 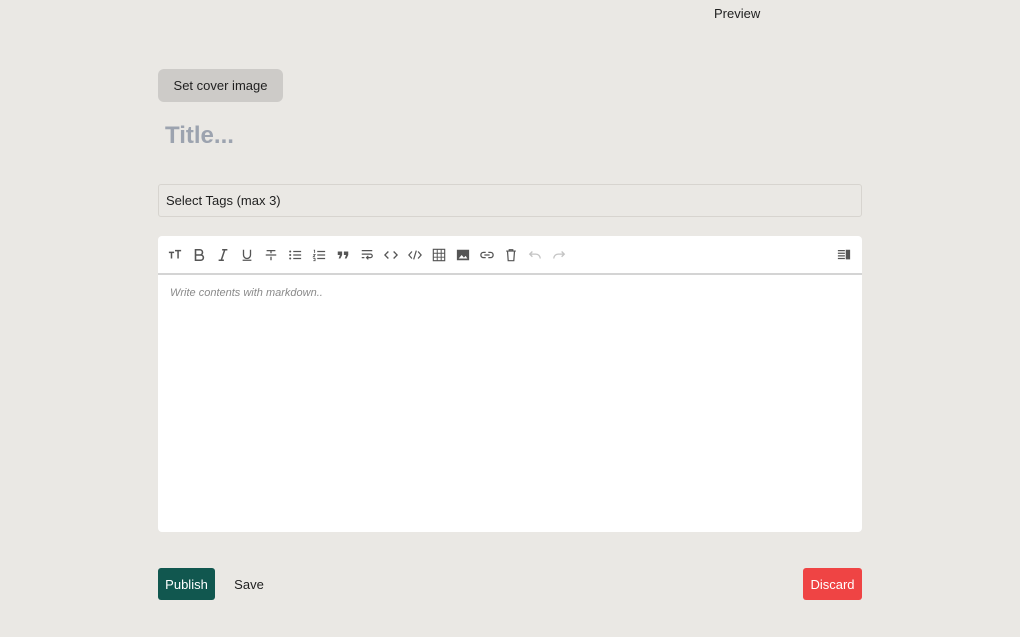 I want to click on publish-button: Publish, so click(x=186, y=584).